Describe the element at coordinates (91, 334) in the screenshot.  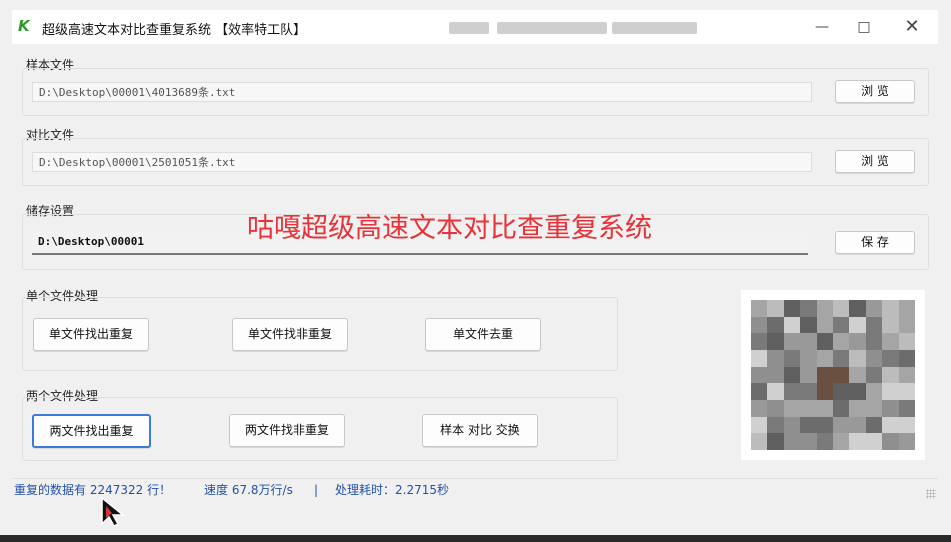
I see `single-find-duplicates-button: 单文件找出重复` at that location.